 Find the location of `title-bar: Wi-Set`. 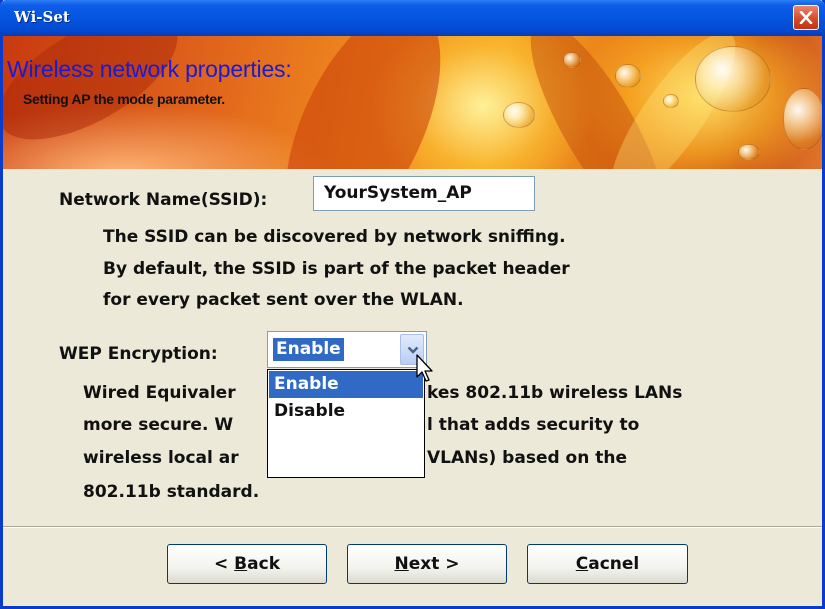

title-bar: Wi-Set is located at coordinates (412, 18).